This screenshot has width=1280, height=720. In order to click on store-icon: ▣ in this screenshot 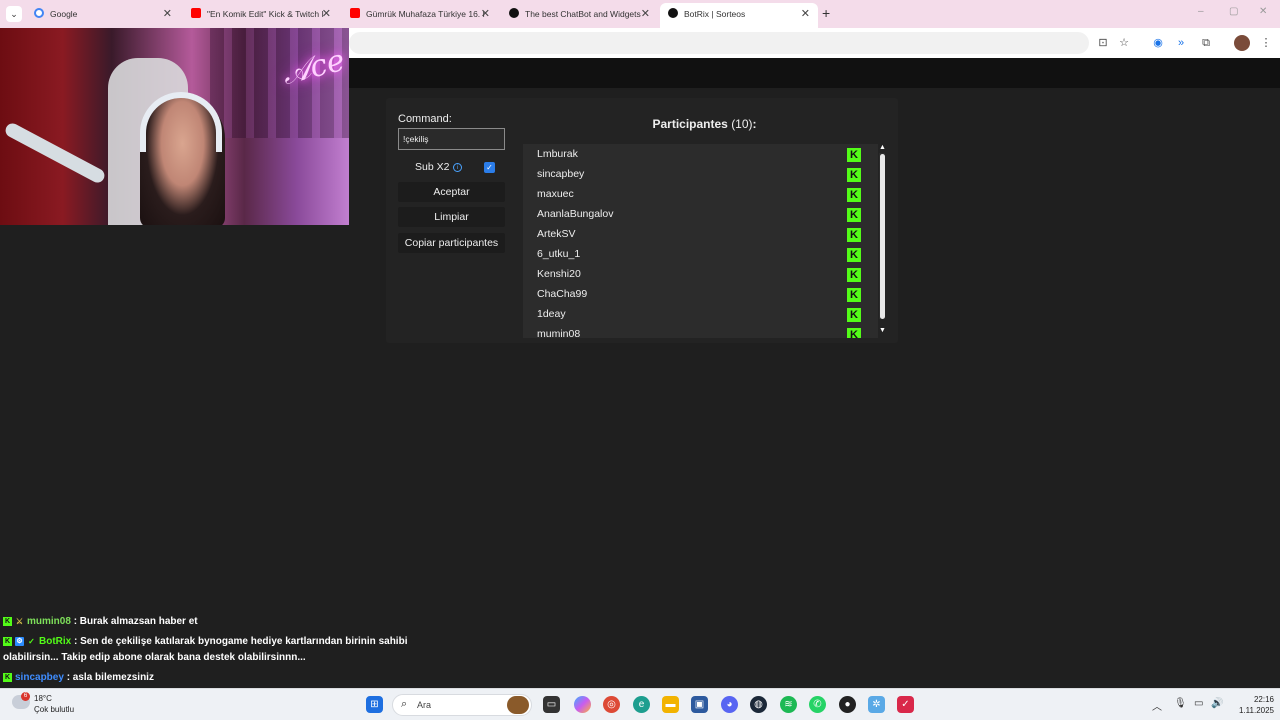, I will do `click(699, 704)`.